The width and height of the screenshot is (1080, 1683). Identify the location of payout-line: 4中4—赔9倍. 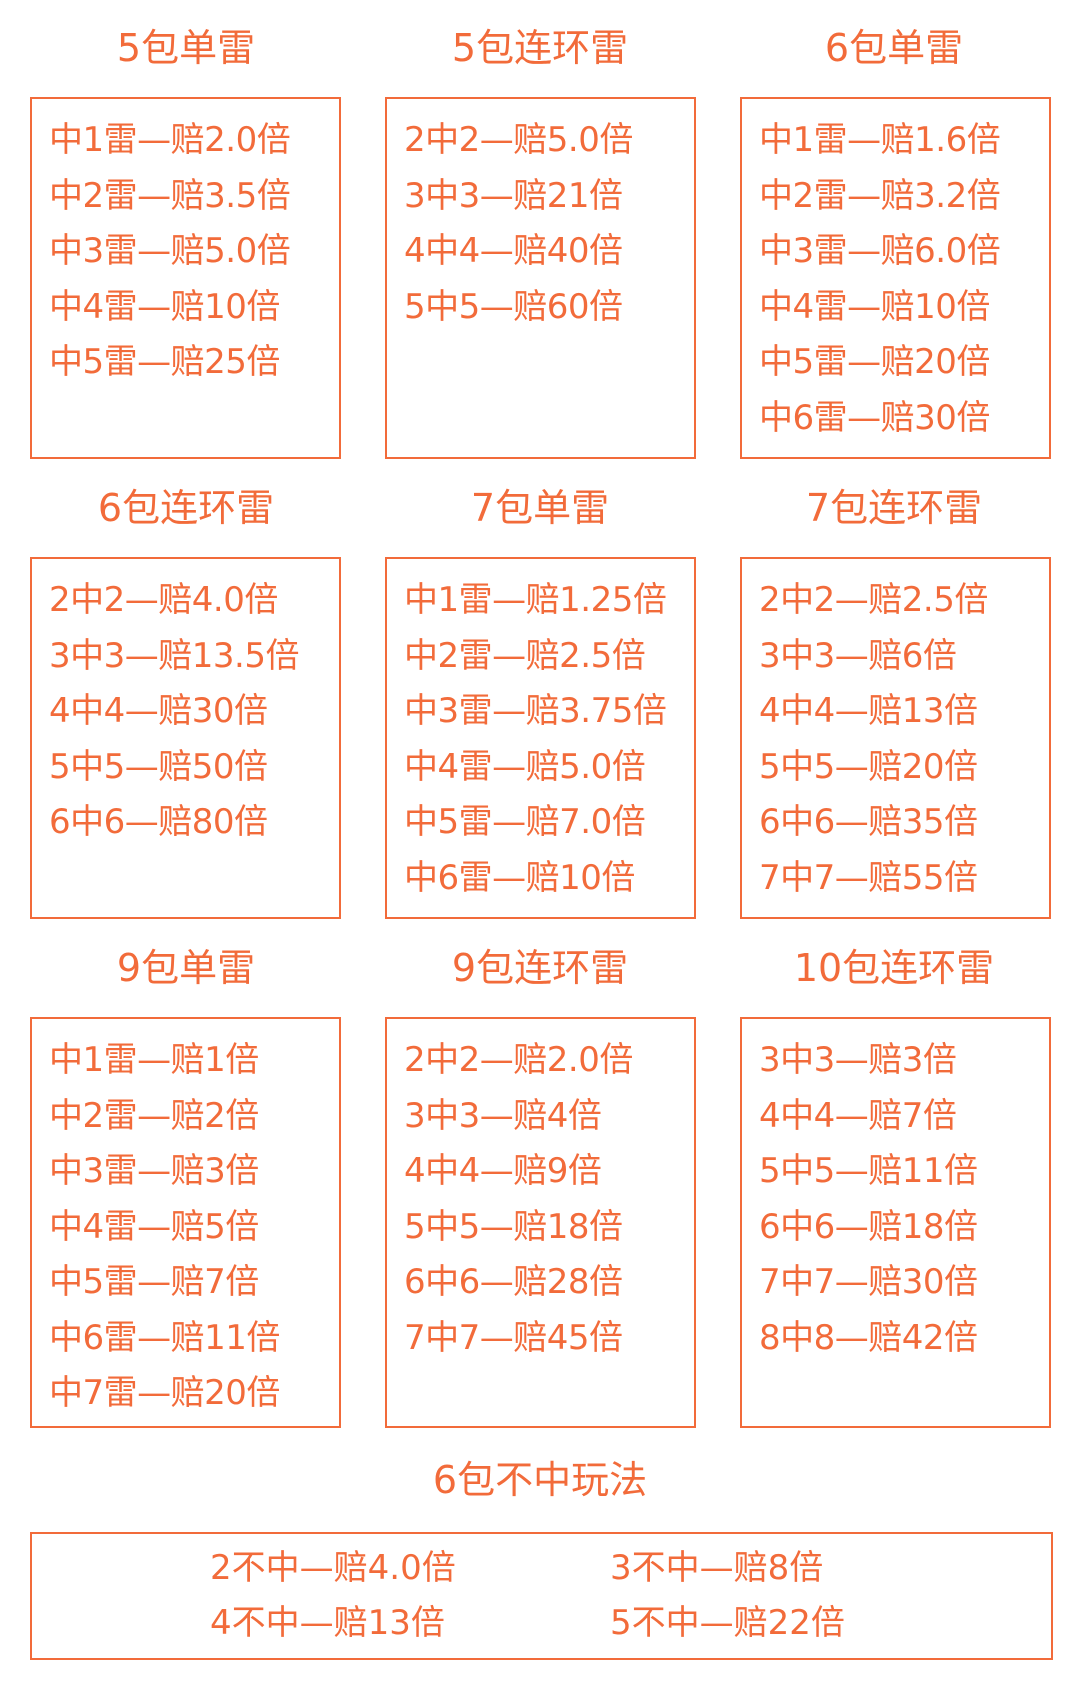
(503, 1171).